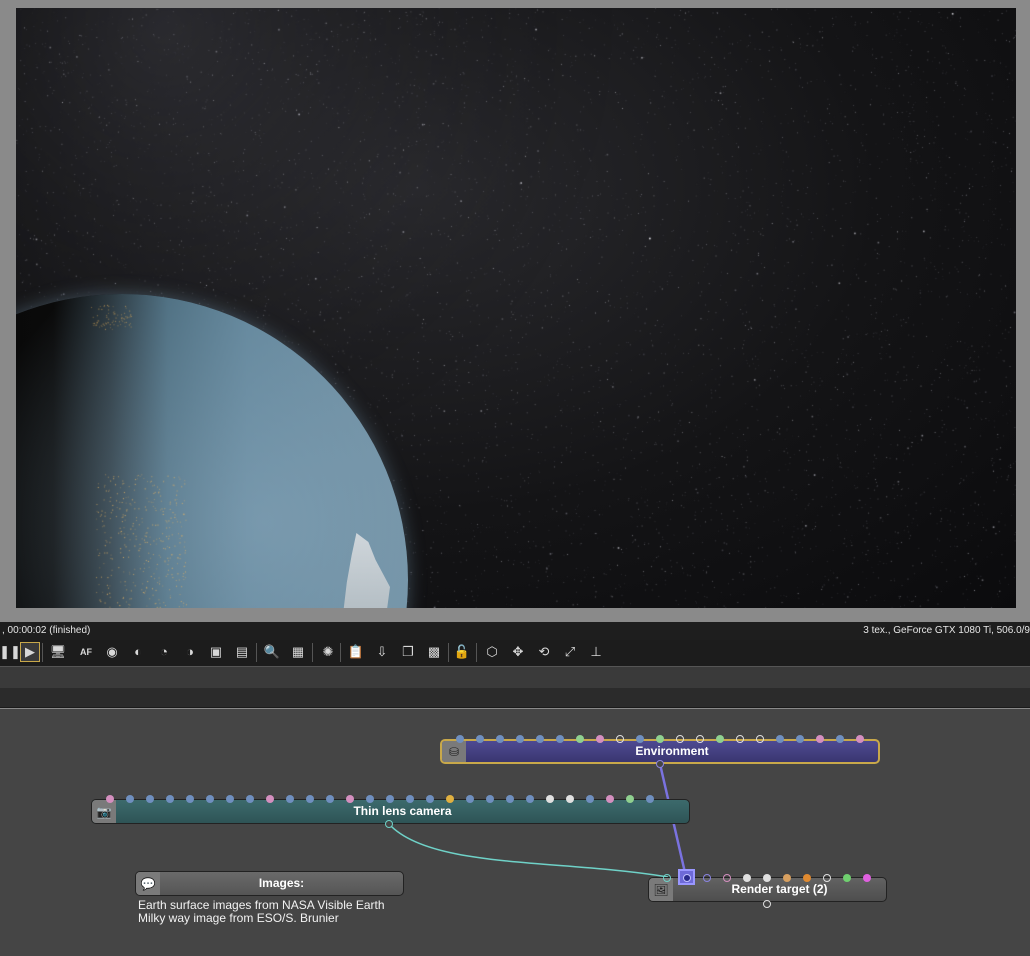 This screenshot has width=1030, height=956. What do you see at coordinates (518, 652) in the screenshot?
I see `move-icon: ✥` at bounding box center [518, 652].